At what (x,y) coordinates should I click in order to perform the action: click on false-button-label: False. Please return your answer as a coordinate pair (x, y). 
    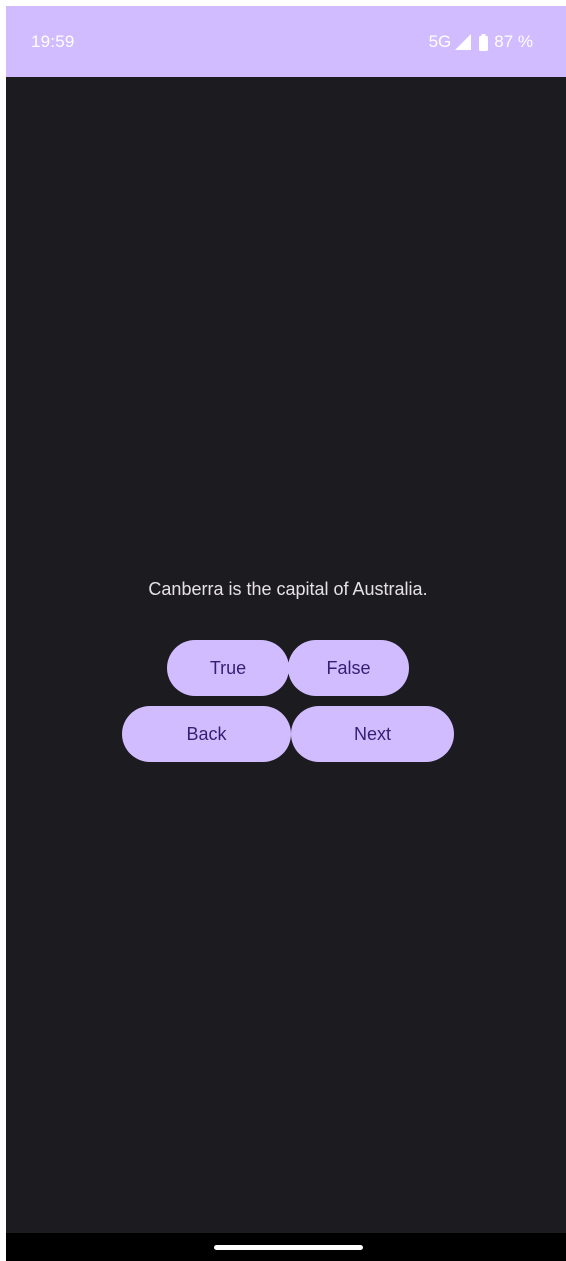
    Looking at the image, I should click on (348, 667).